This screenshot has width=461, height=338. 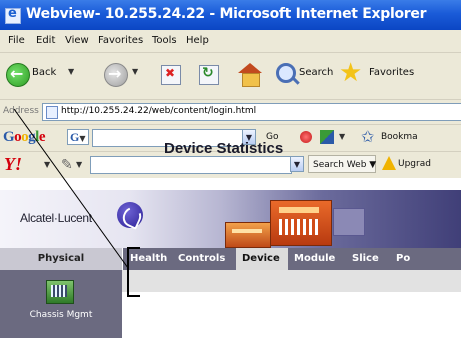 What do you see at coordinates (191, 165) in the screenshot?
I see `yahoo-search-input` at bounding box center [191, 165].